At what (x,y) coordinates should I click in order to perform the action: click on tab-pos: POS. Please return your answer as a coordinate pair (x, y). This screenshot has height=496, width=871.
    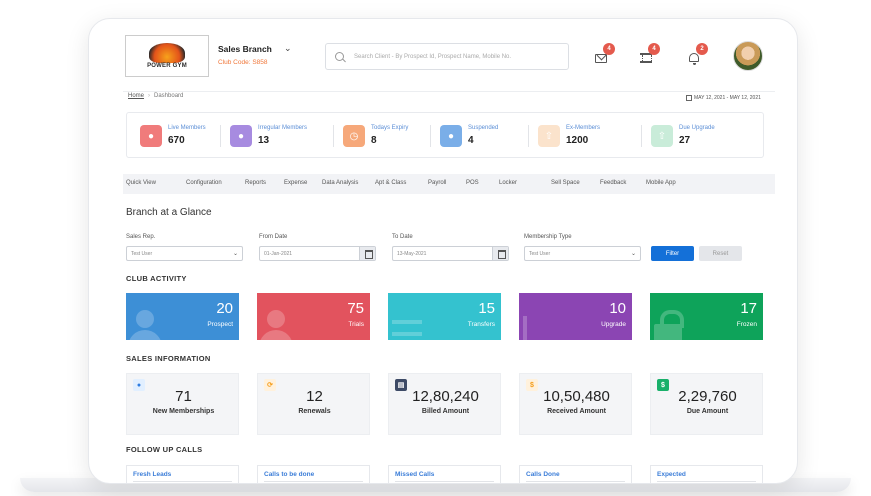
    Looking at the image, I should click on (472, 183).